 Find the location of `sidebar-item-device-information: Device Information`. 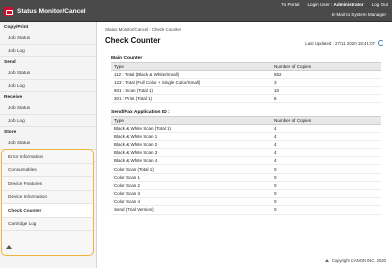

sidebar-item-device-information: Device Information is located at coordinates (47, 197).